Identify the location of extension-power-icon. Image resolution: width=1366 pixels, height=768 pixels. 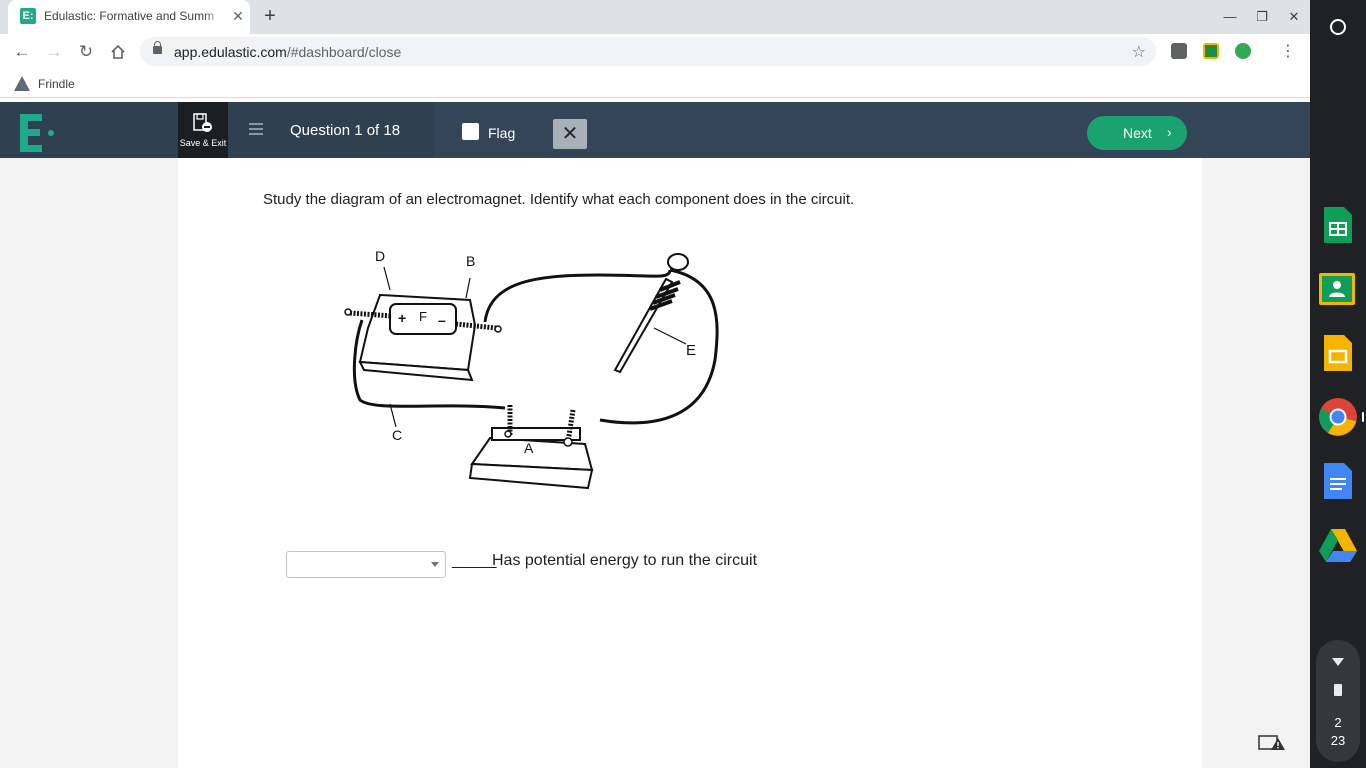
(1243, 51).